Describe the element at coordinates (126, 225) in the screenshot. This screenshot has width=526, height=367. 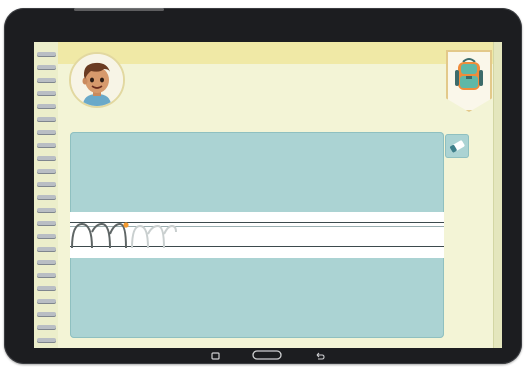
I see `start-dot` at that location.